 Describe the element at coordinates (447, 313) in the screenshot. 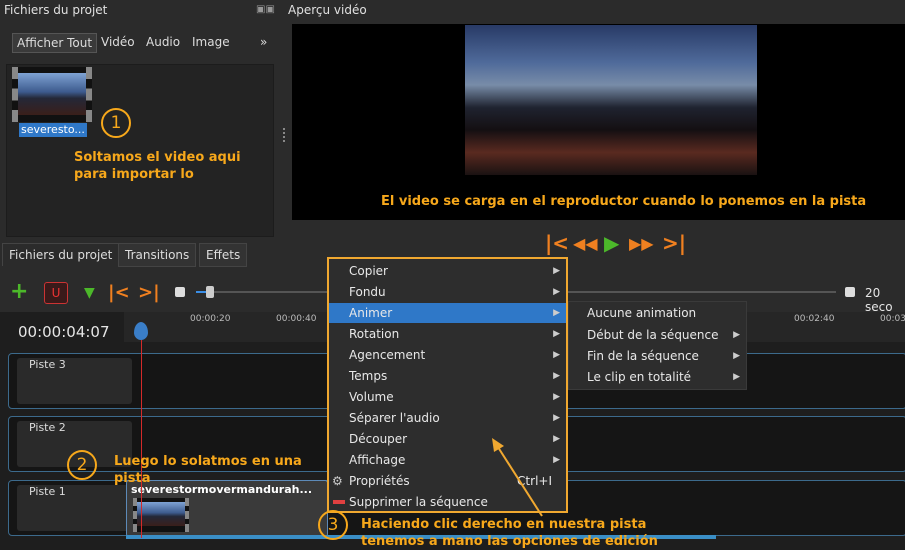

I see `menu-item-animer: Animer ▶` at that location.